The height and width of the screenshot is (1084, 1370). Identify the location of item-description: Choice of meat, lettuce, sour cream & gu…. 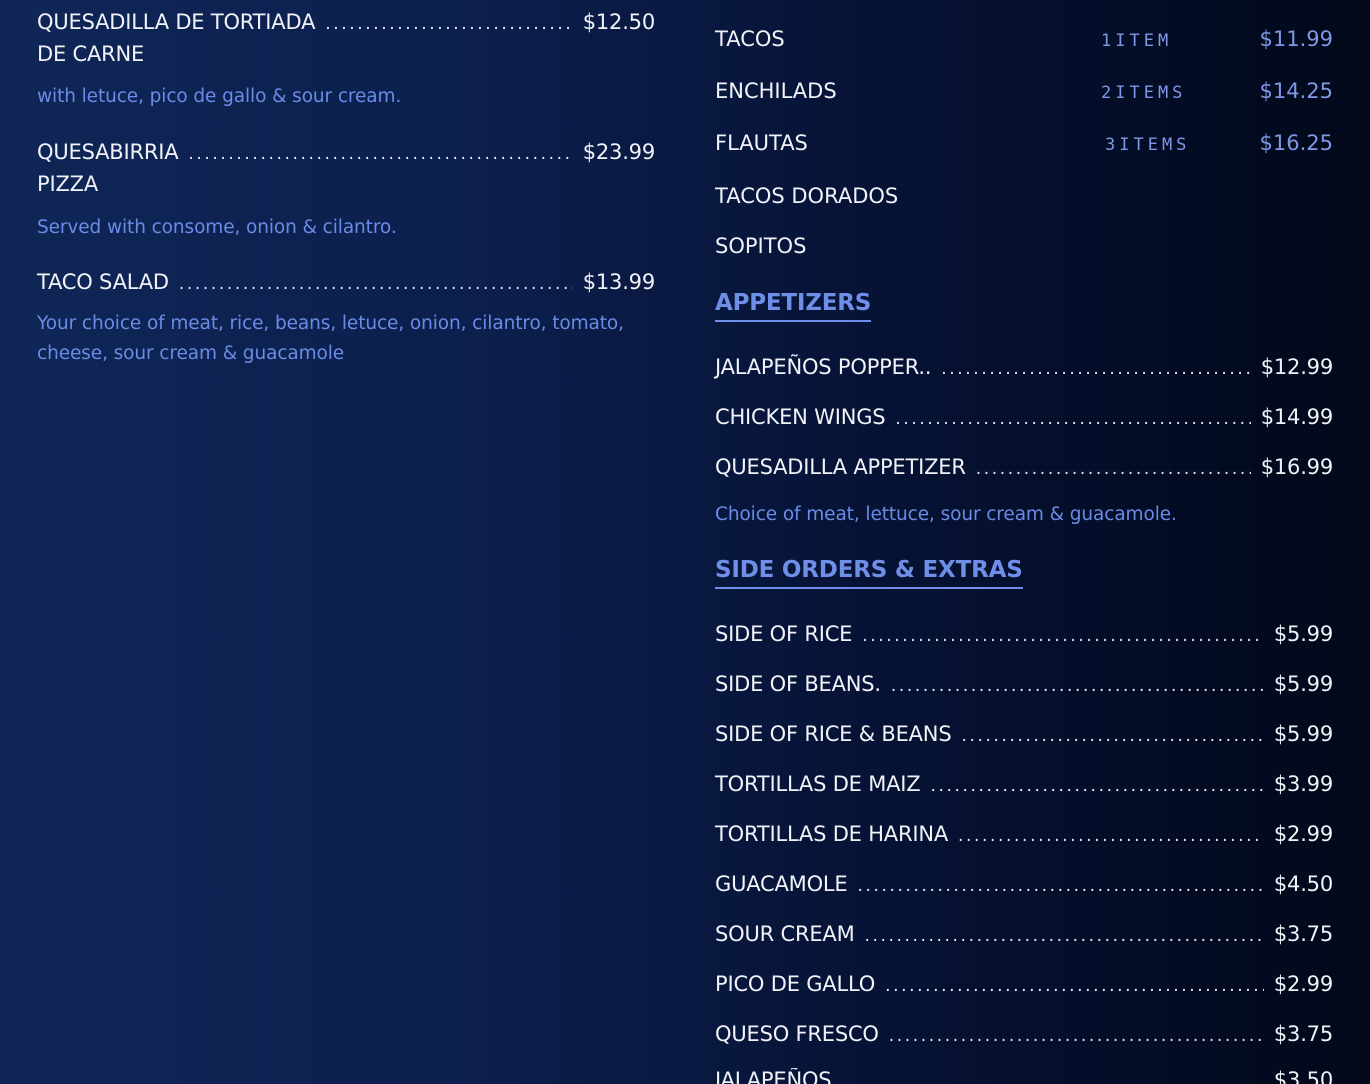
(946, 514).